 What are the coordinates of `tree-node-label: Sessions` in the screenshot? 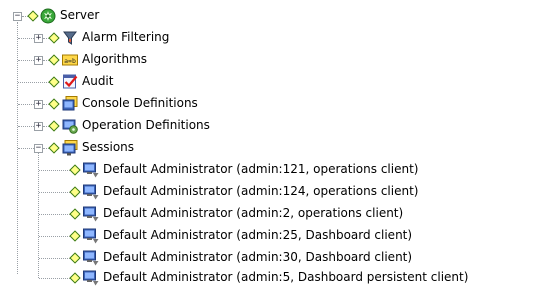 It's located at (108, 147).